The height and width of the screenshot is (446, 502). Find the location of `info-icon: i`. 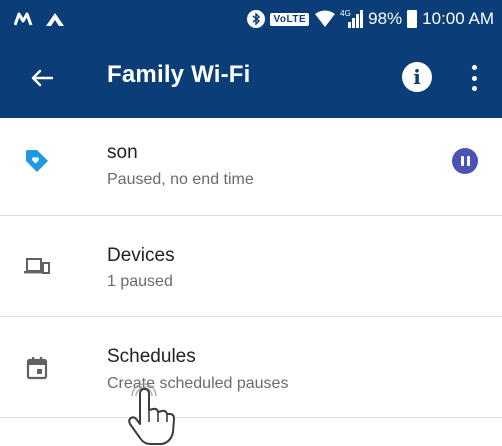

info-icon: i is located at coordinates (417, 77).